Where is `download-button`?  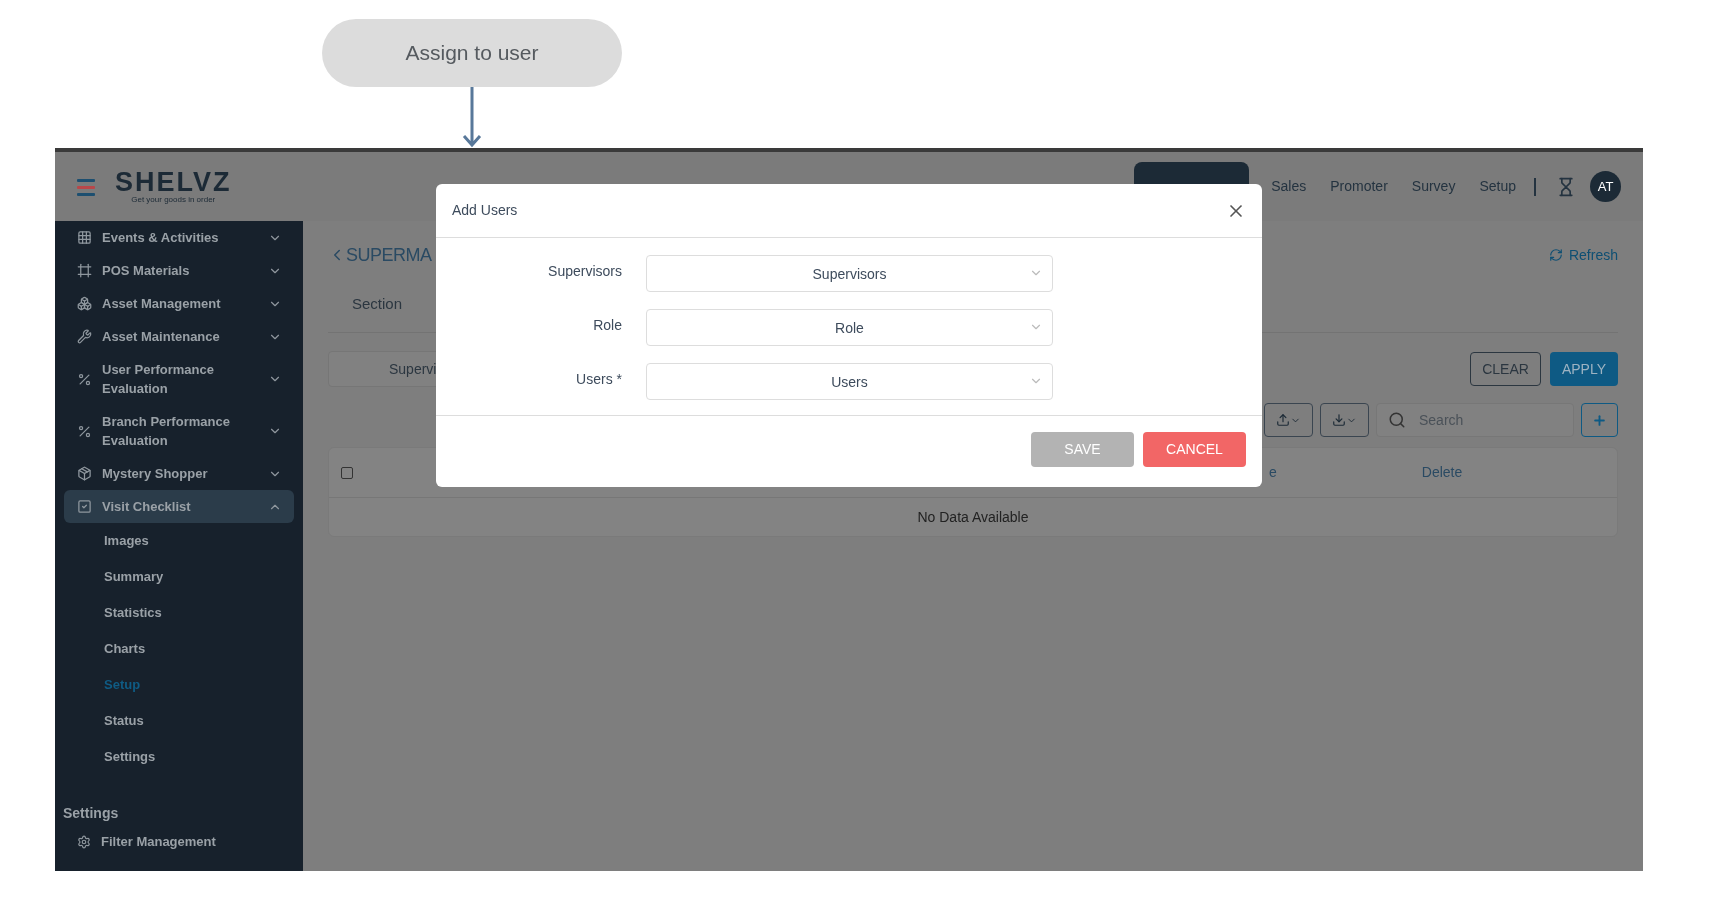
download-button is located at coordinates (1344, 420).